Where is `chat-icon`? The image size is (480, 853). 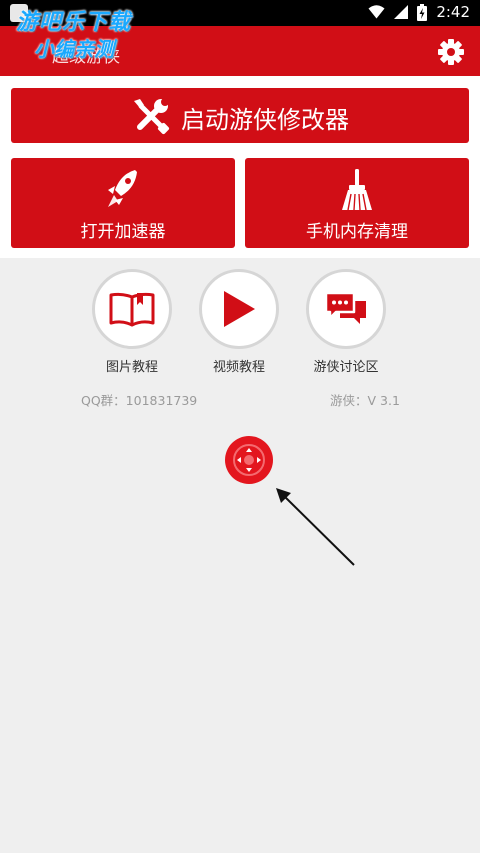
chat-icon is located at coordinates (345, 307).